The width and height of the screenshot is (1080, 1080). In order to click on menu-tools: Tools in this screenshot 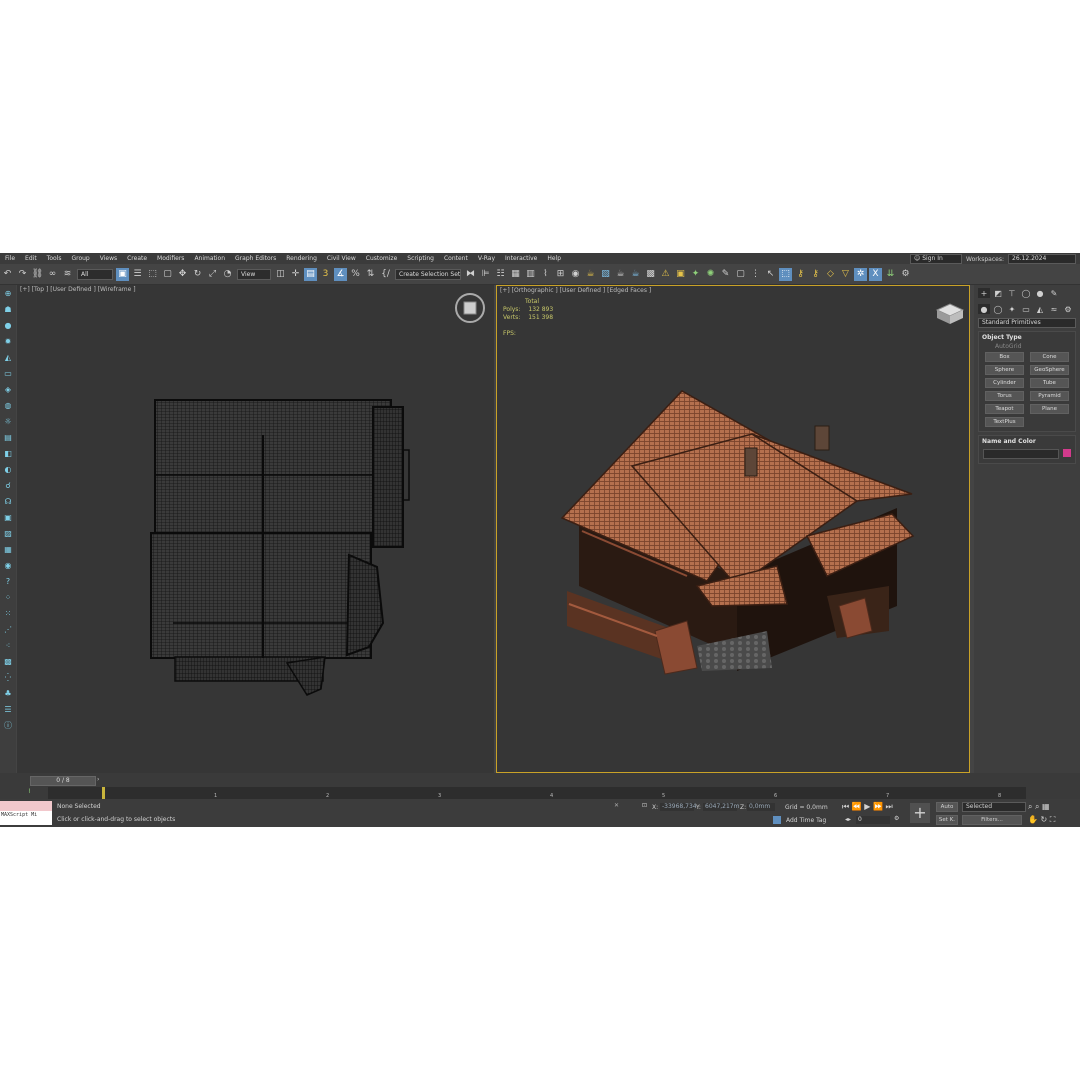, I will do `click(54, 258)`.